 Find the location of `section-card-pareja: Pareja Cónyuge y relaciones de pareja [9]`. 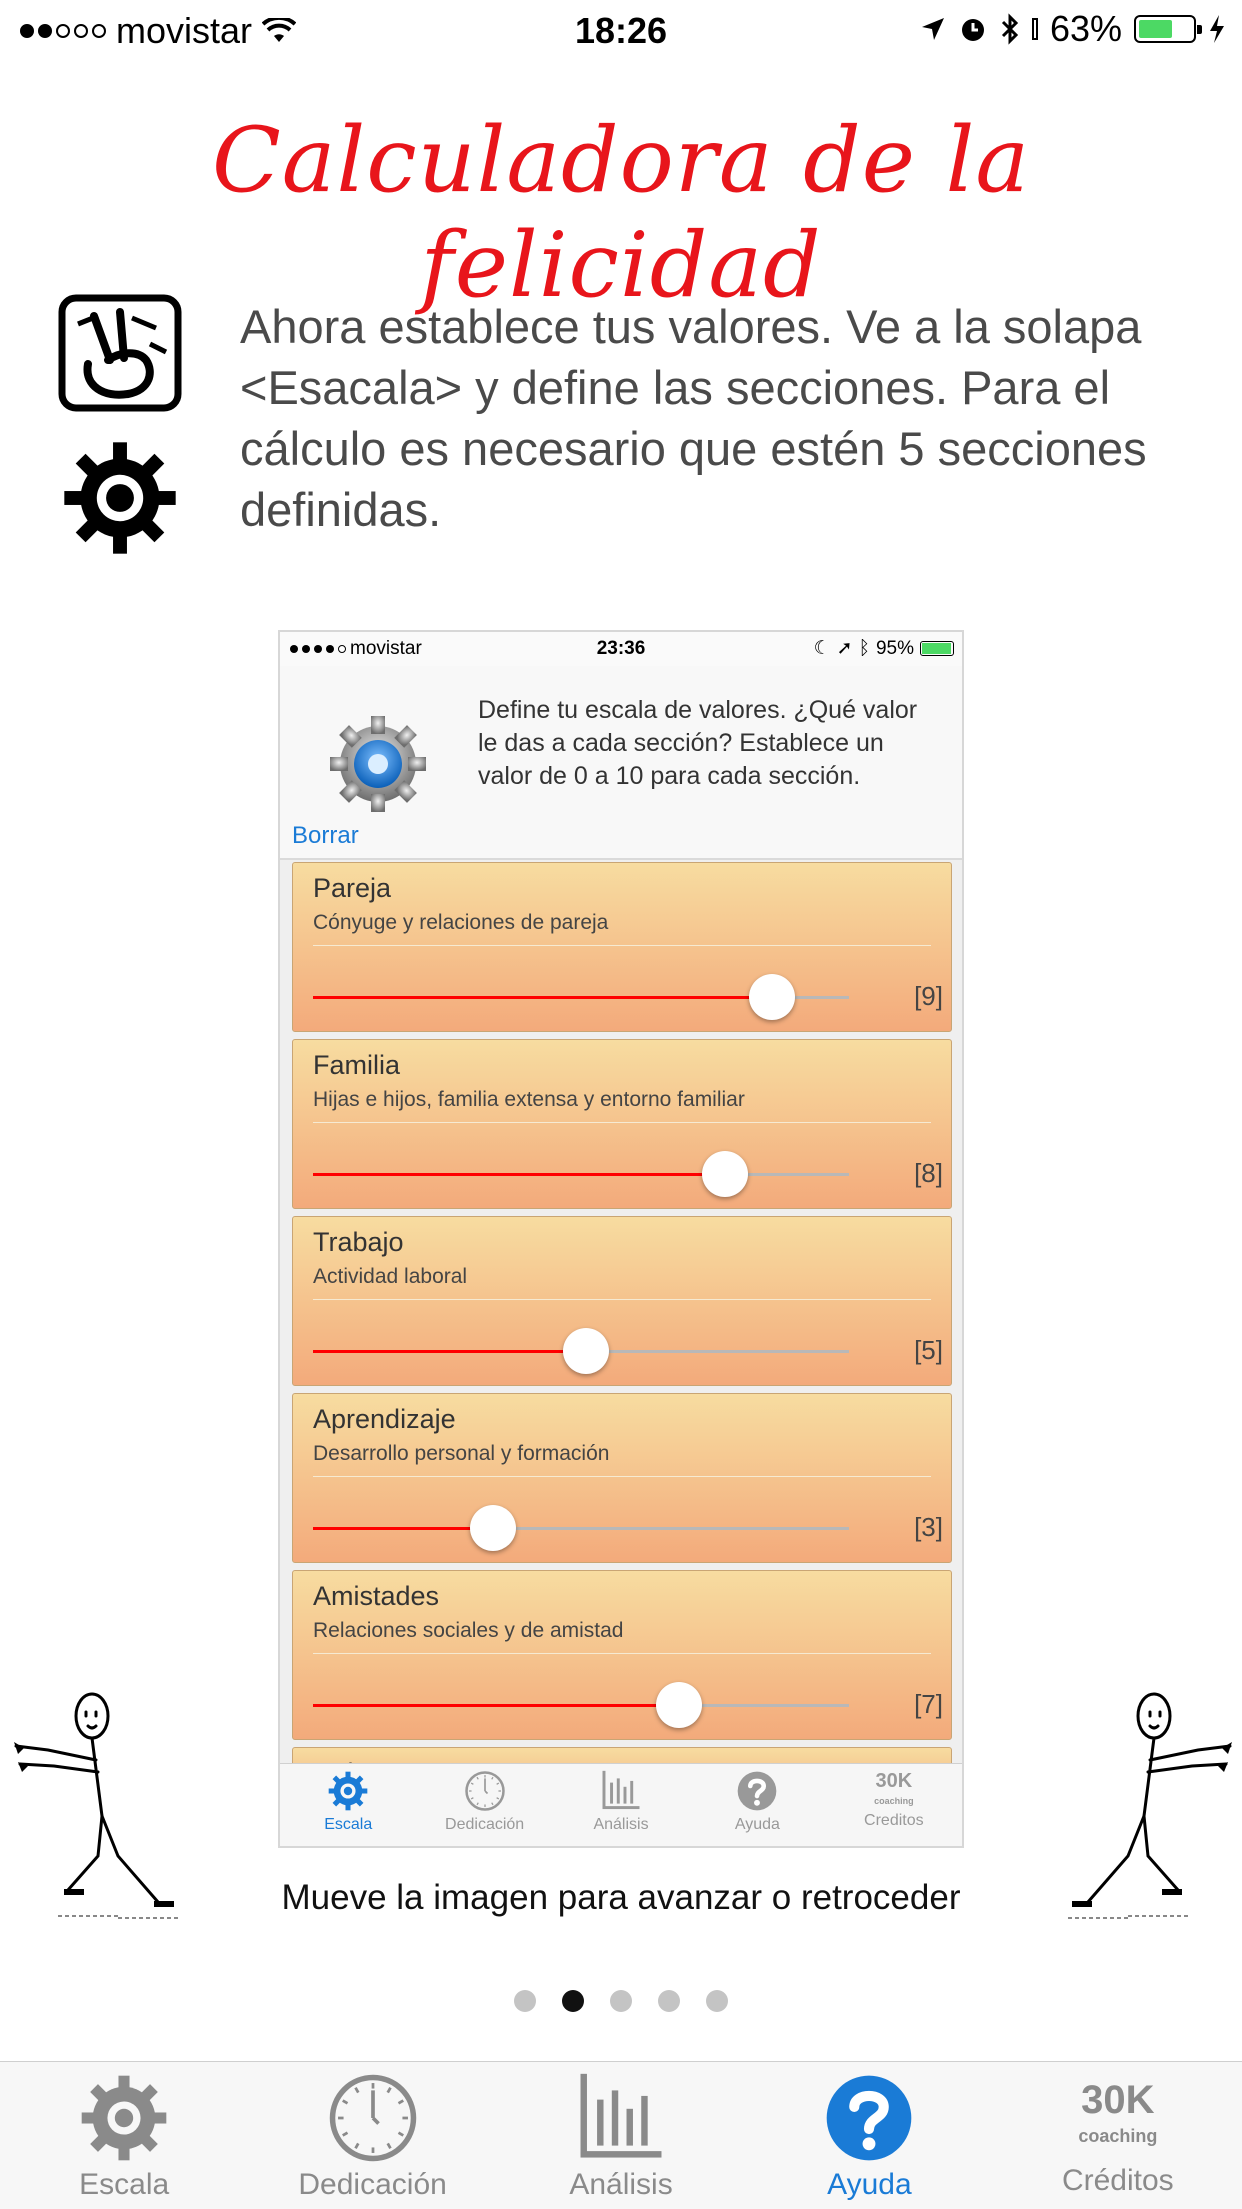

section-card-pareja: Pareja Cónyuge y relaciones de pareja [9] is located at coordinates (622, 947).